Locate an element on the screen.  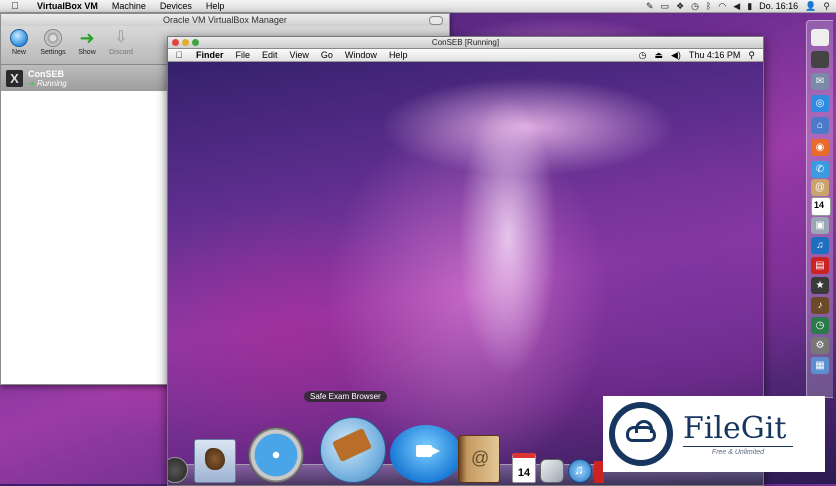
volume-icon: ◀) is located at coordinates (676, 55).